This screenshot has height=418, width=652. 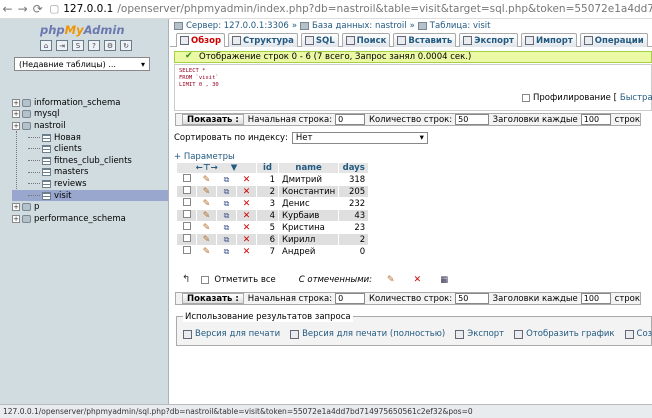 I want to click on tree-item-: Новая, so click(x=90, y=138).